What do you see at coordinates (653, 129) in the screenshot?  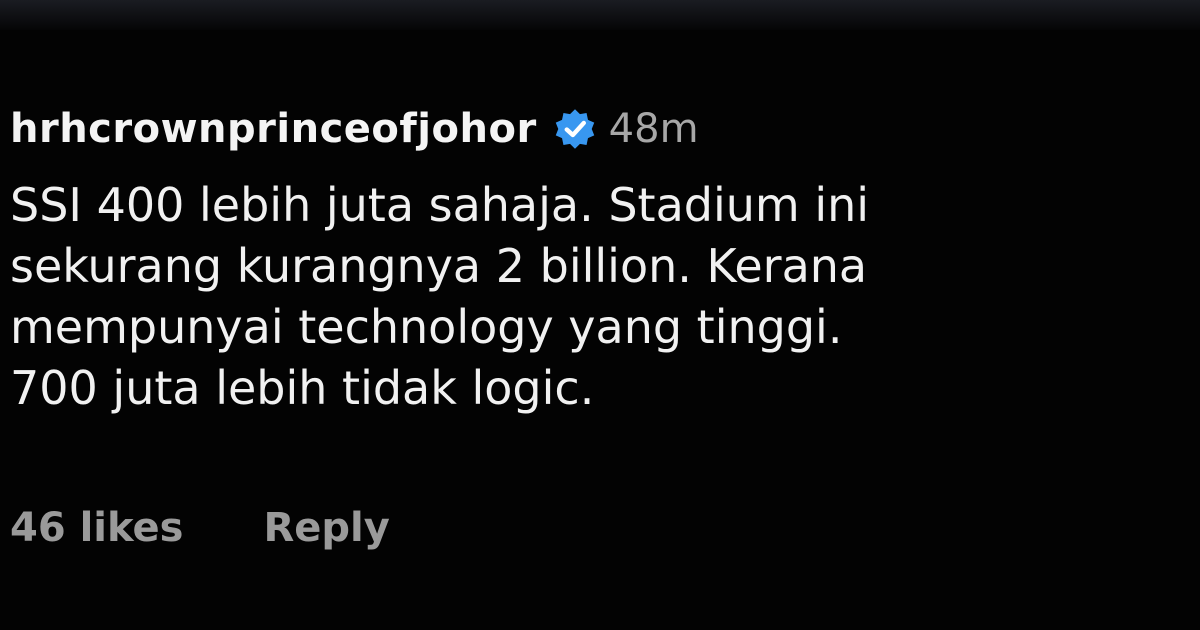 I see `comment-timestamp: 48m` at bounding box center [653, 129].